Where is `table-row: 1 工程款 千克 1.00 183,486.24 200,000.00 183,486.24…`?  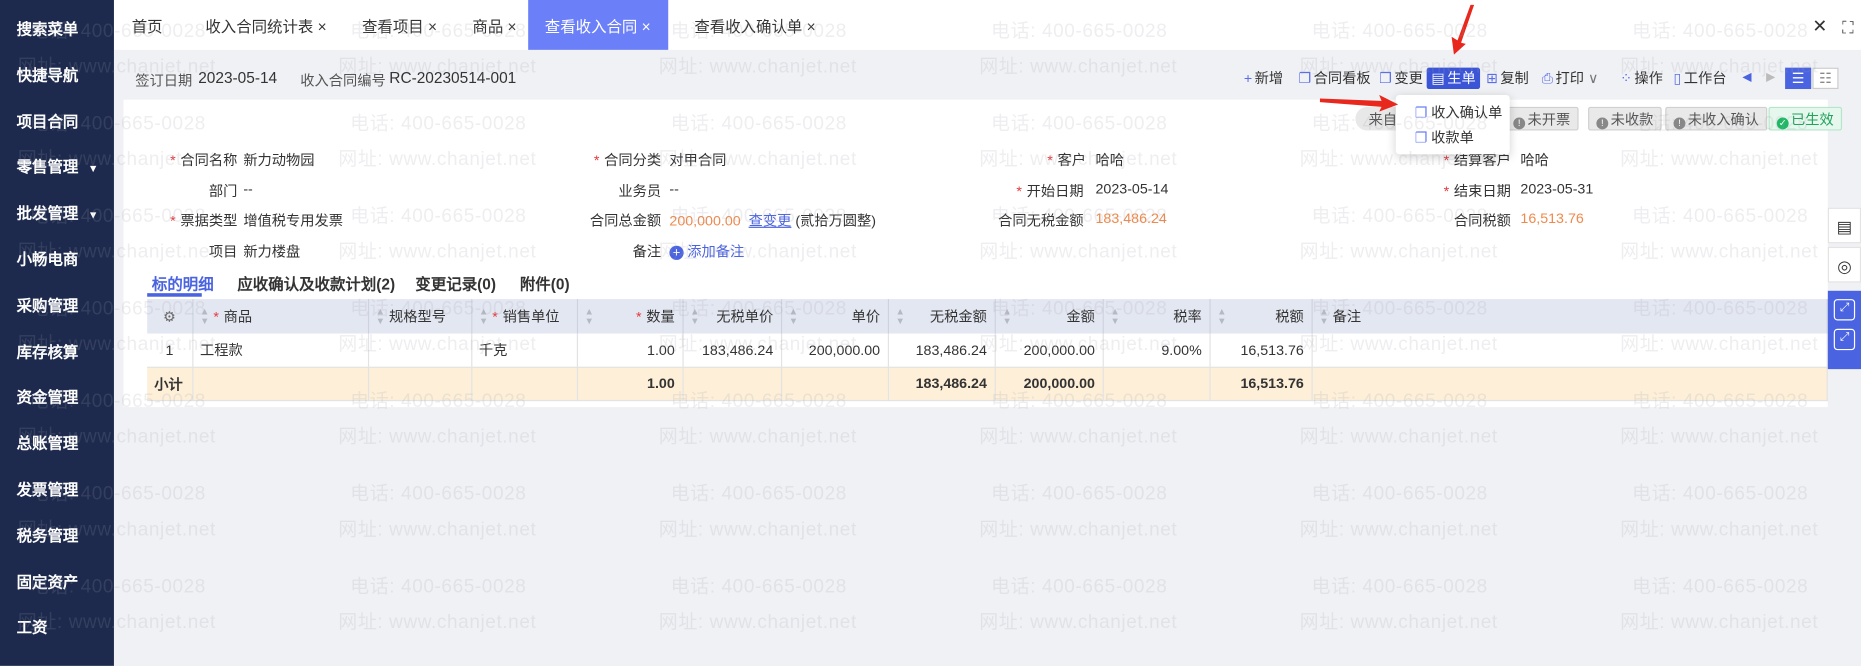
table-row: 1 工程款 千克 1.00 183,486.24 200,000.00 183,486.24… is located at coordinates (987, 350).